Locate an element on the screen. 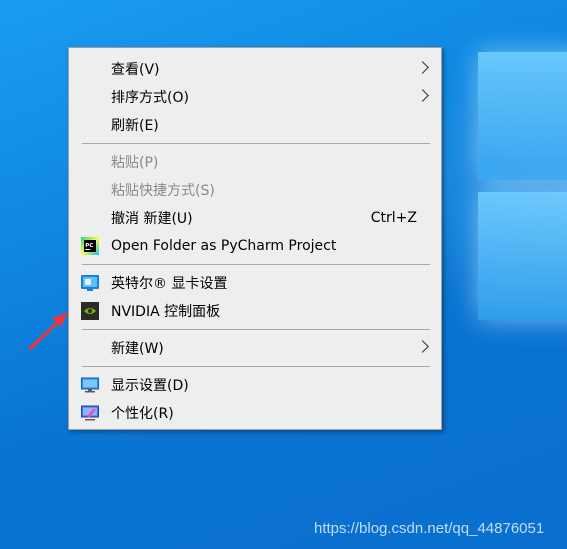 This screenshot has width=567, height=549. windows-logo-pane-top is located at coordinates (522, 116).